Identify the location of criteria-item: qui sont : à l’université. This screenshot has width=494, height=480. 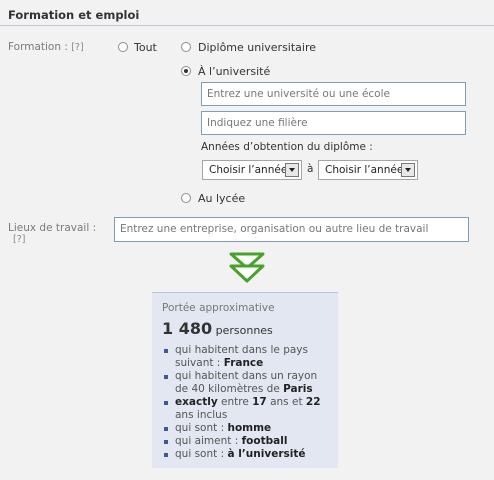
(245, 454).